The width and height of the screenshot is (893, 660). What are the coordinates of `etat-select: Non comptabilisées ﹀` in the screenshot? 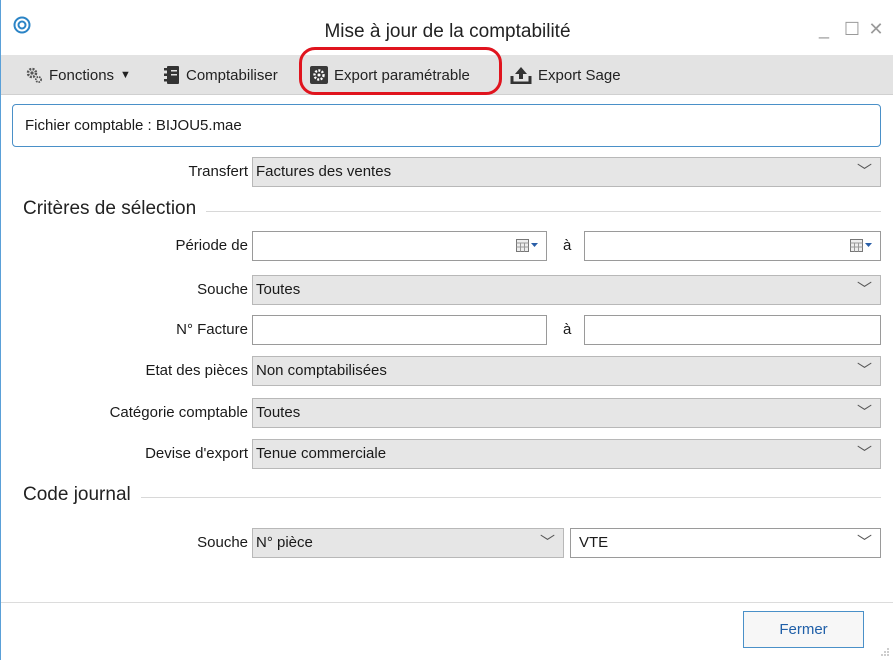 It's located at (566, 371).